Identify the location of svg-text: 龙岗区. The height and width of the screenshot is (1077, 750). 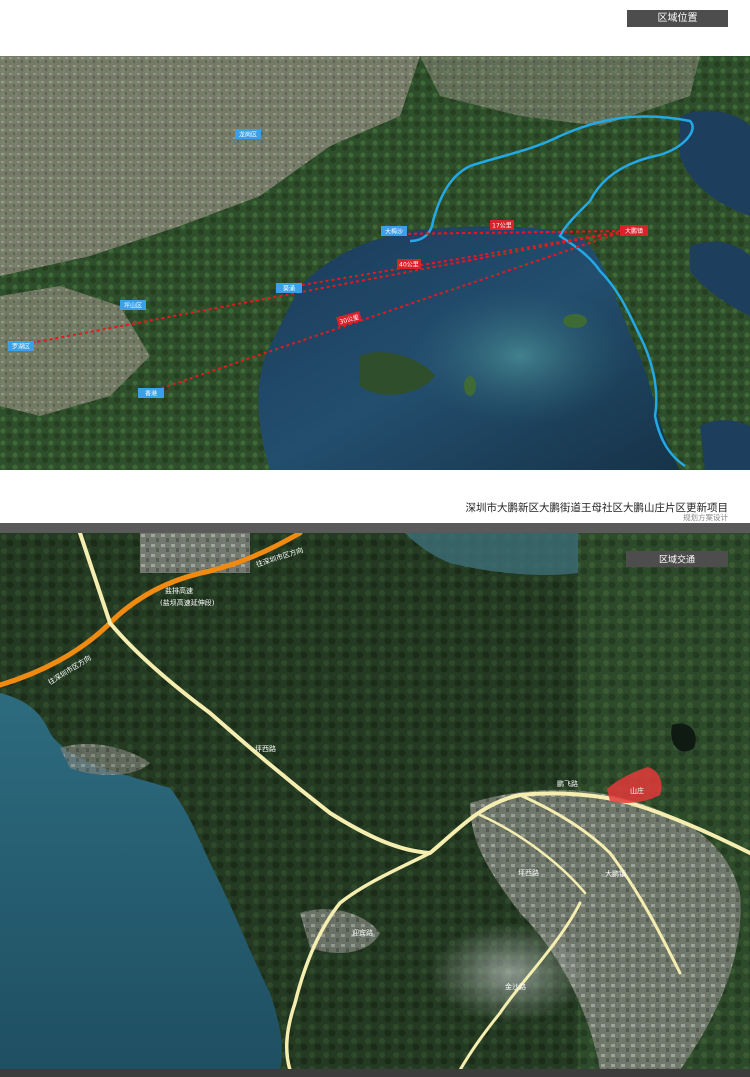
(248, 135).